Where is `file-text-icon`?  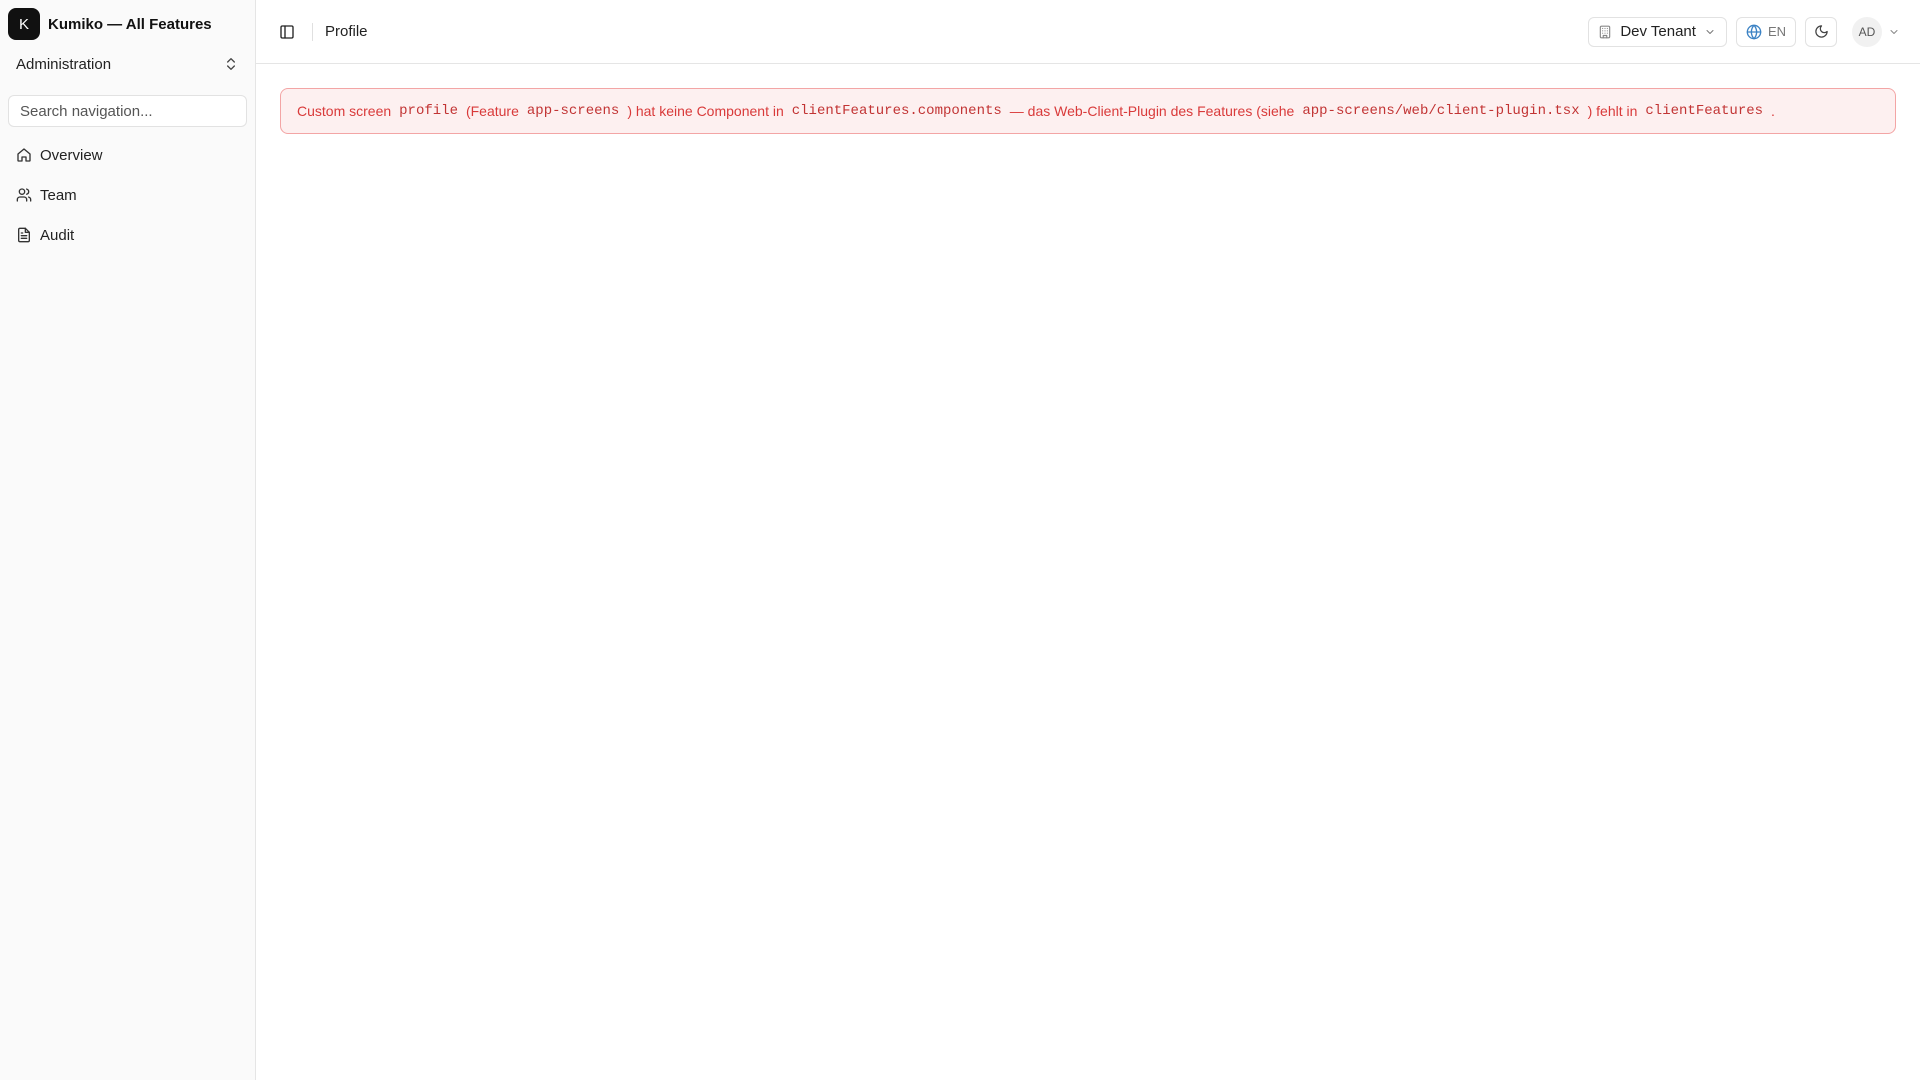 file-text-icon is located at coordinates (24, 235).